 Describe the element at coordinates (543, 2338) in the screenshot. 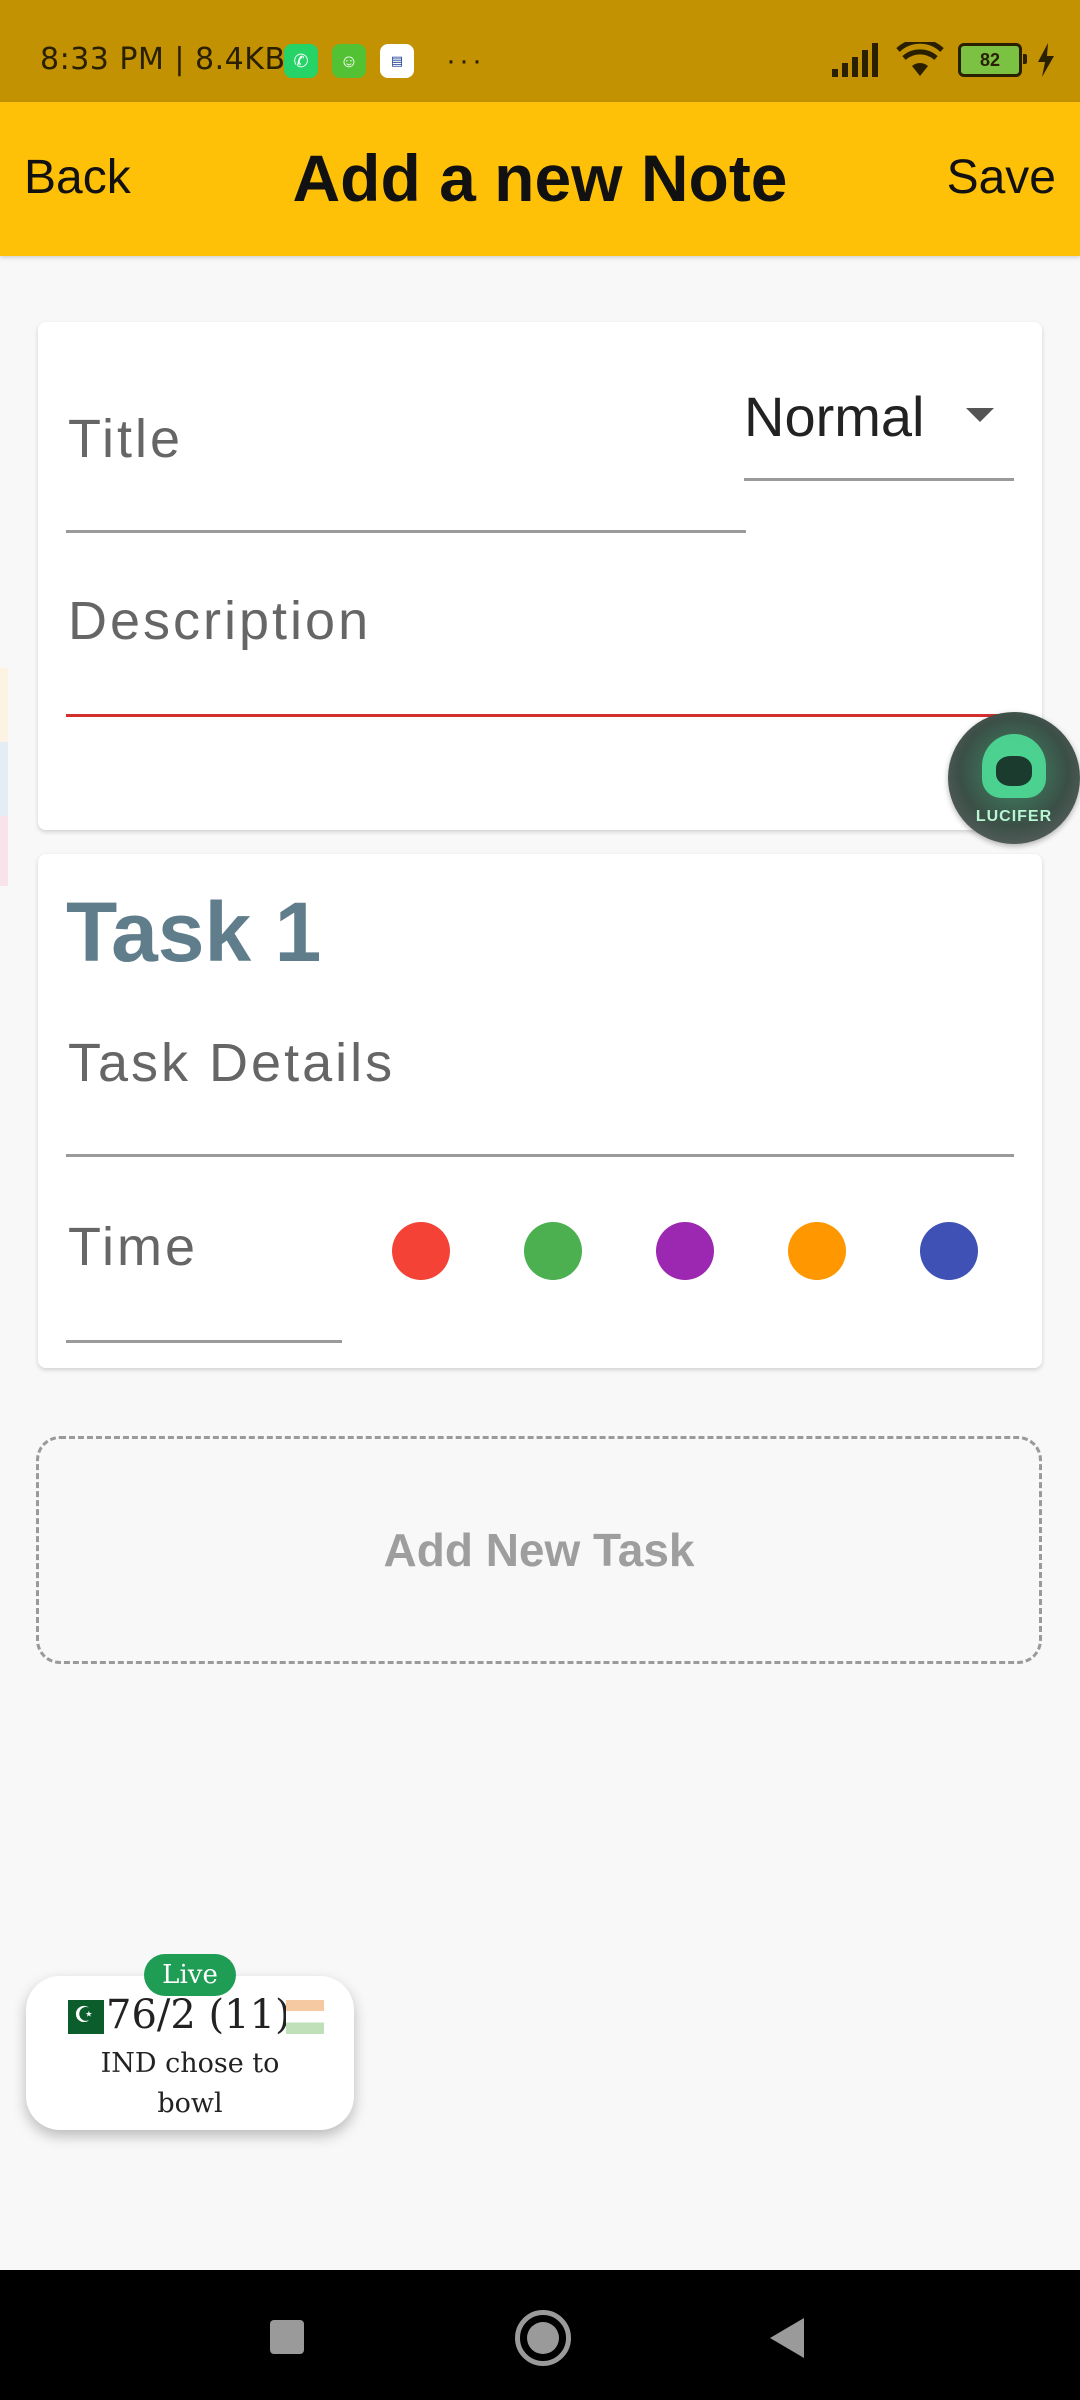

I see `home-button` at that location.